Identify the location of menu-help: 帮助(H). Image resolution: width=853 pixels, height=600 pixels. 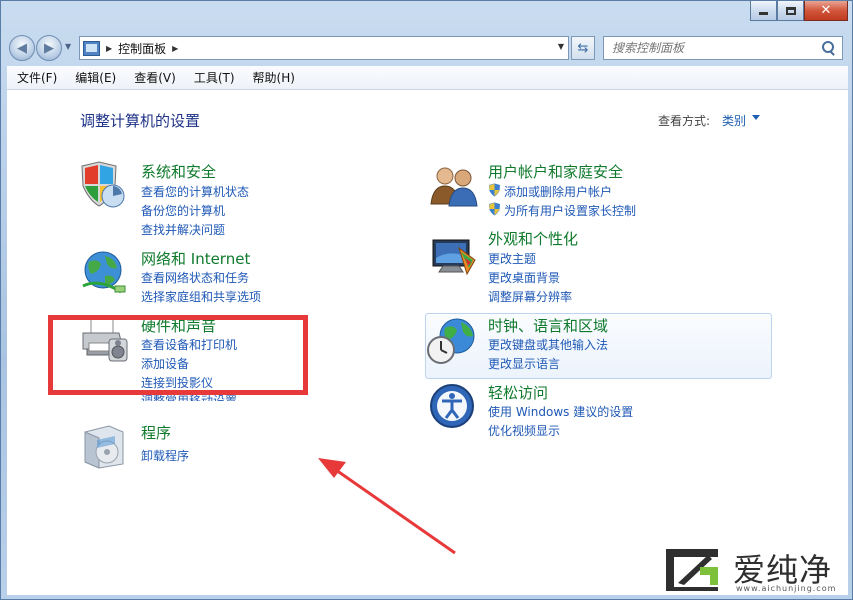
(273, 77).